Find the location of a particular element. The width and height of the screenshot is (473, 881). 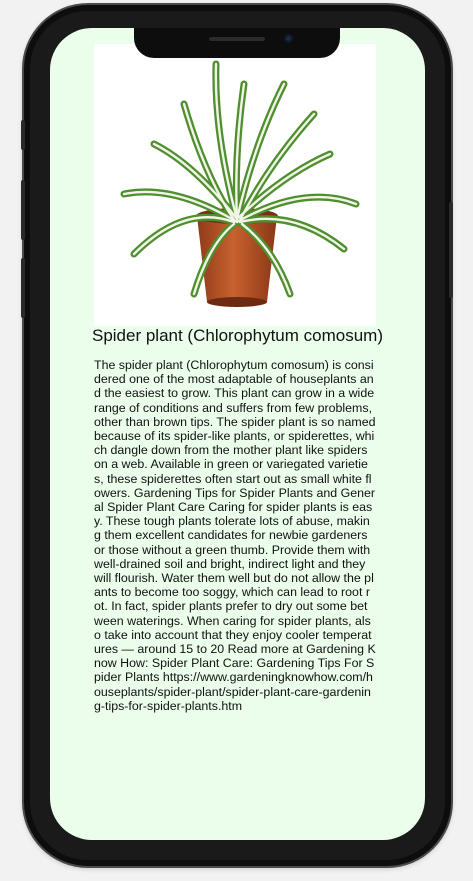

speaker-grille is located at coordinates (237, 39).